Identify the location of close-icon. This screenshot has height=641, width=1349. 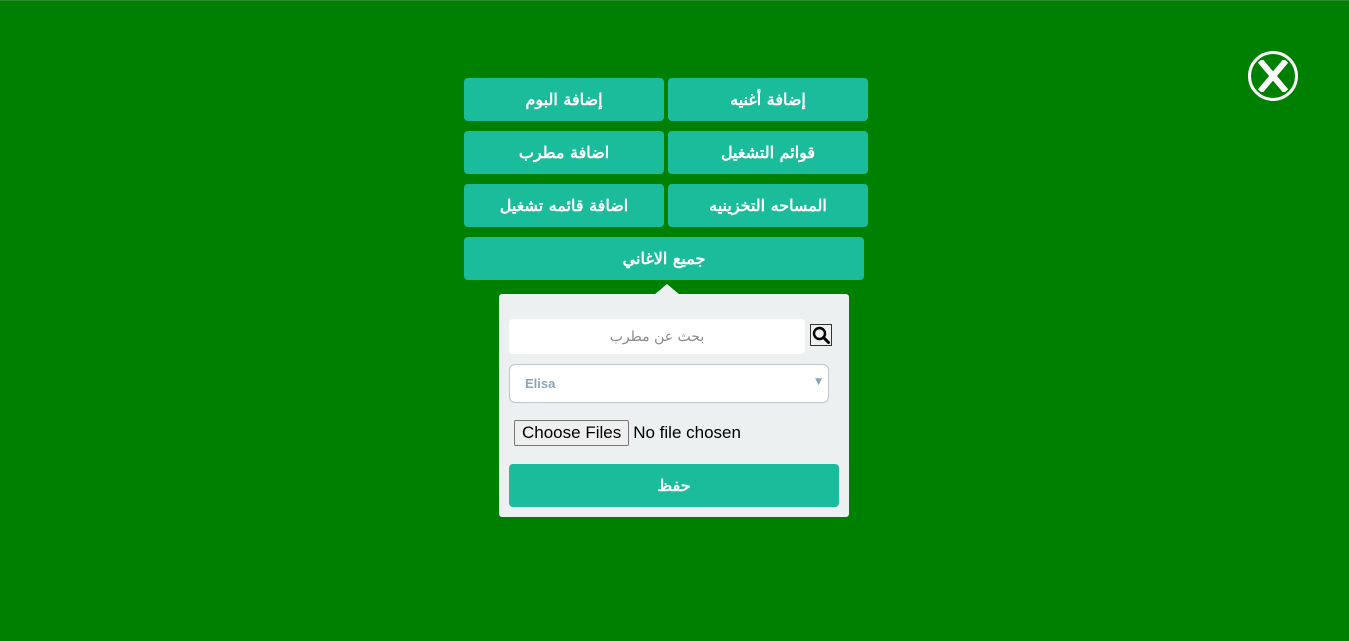
(1273, 76).